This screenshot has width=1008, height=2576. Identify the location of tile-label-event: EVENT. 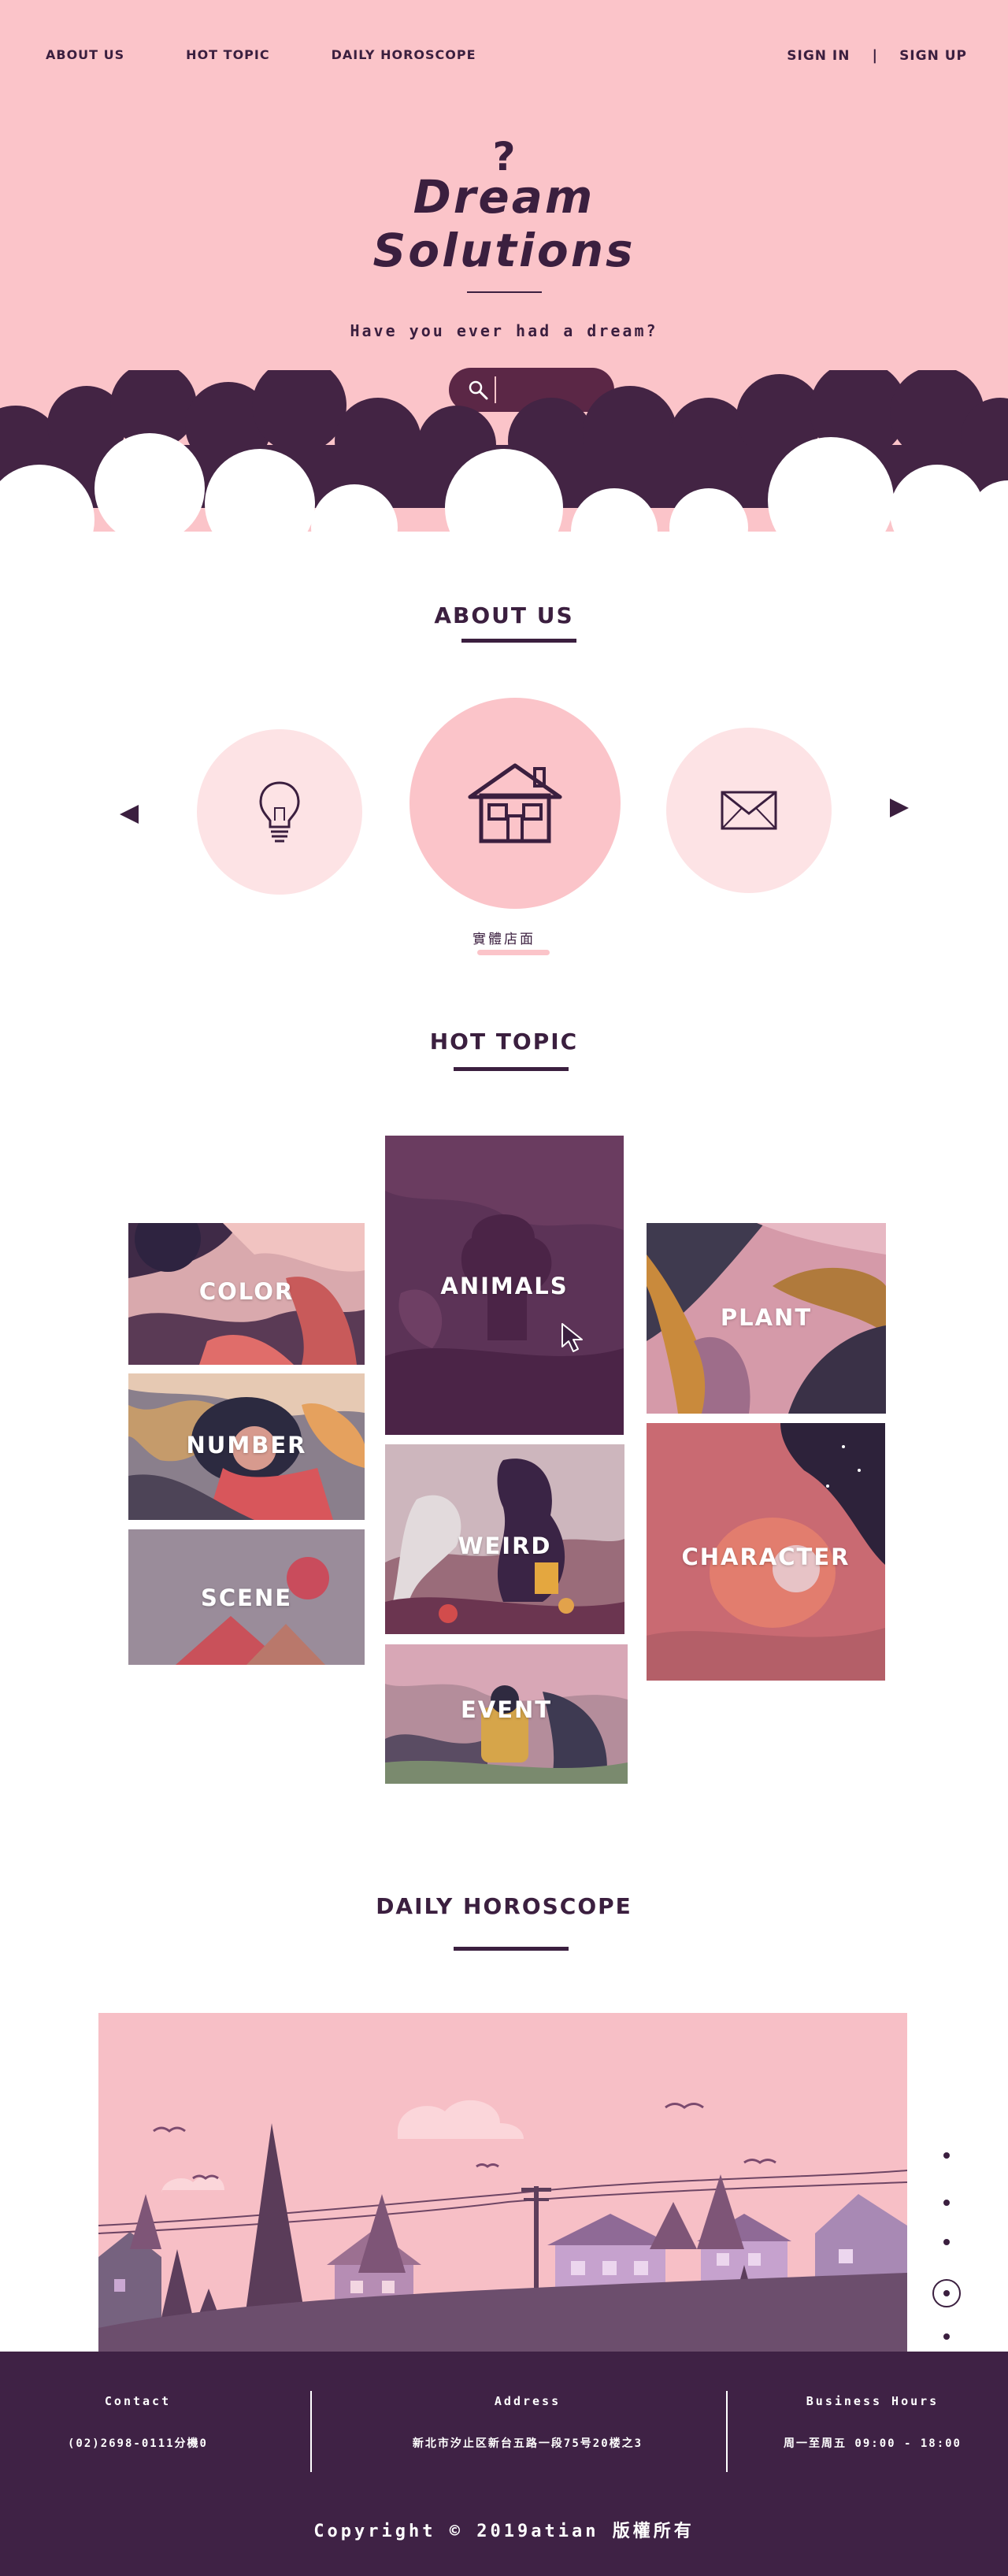
(506, 1709).